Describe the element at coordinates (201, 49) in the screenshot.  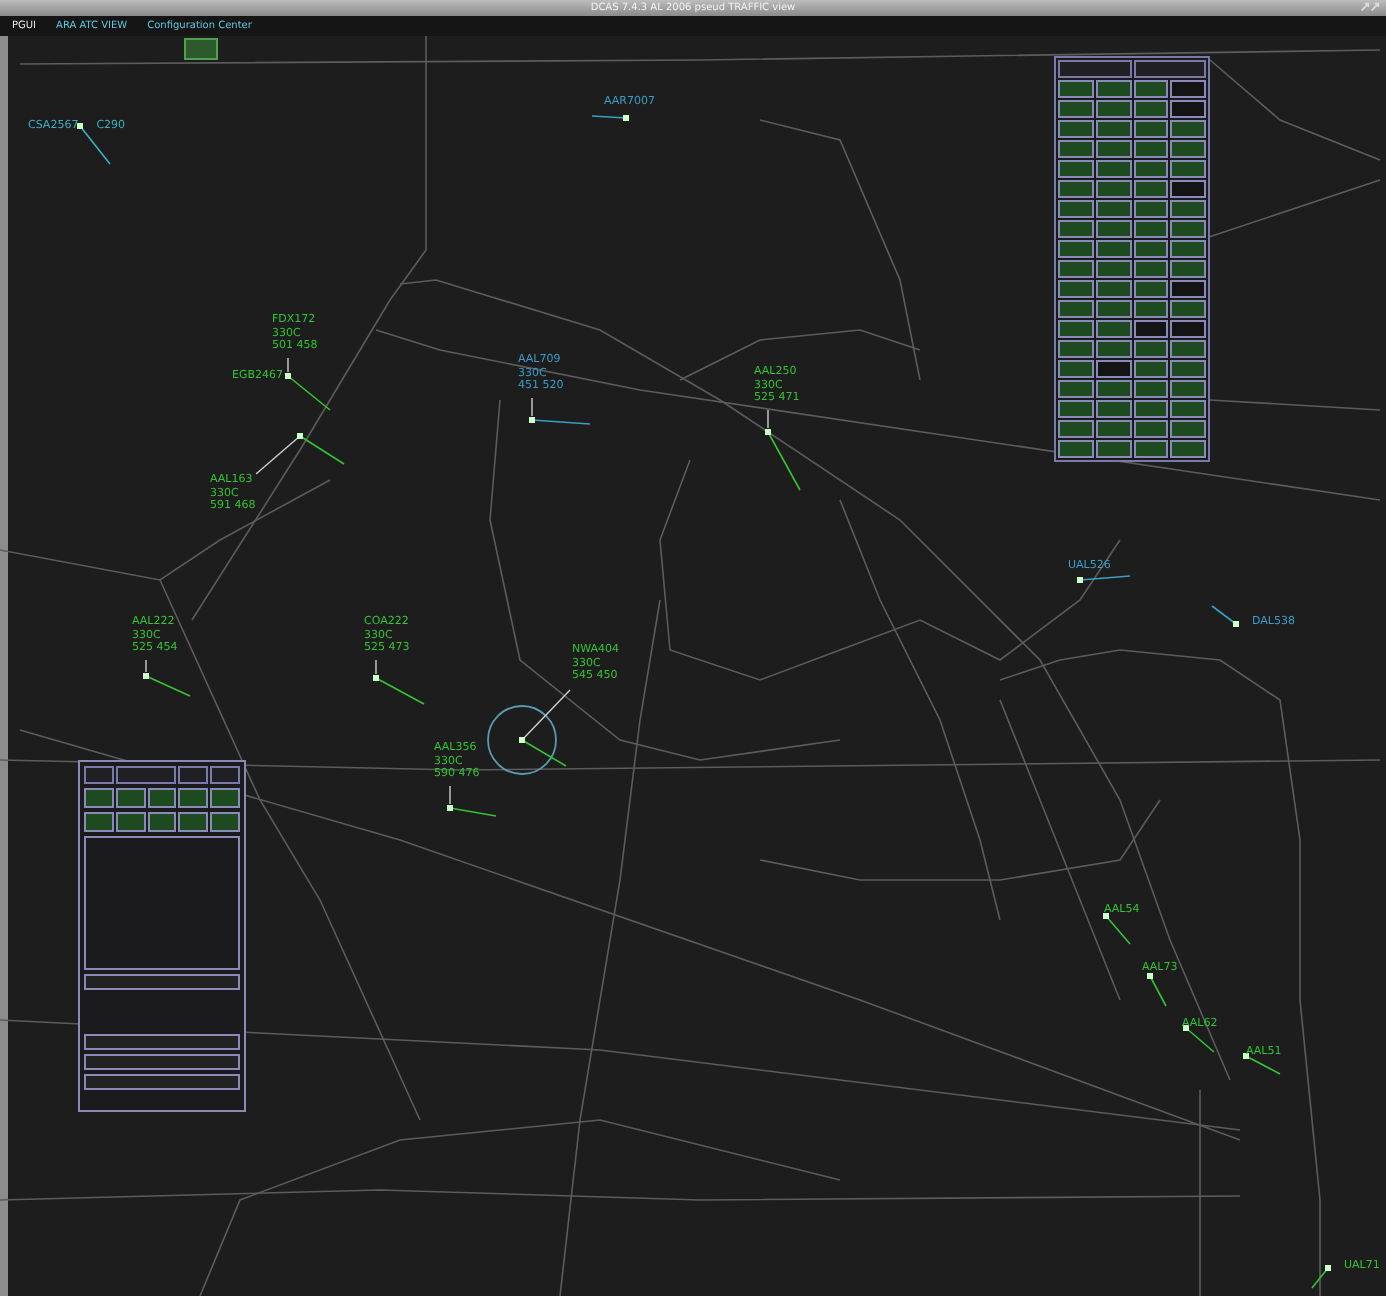
I see `toggle-button` at that location.